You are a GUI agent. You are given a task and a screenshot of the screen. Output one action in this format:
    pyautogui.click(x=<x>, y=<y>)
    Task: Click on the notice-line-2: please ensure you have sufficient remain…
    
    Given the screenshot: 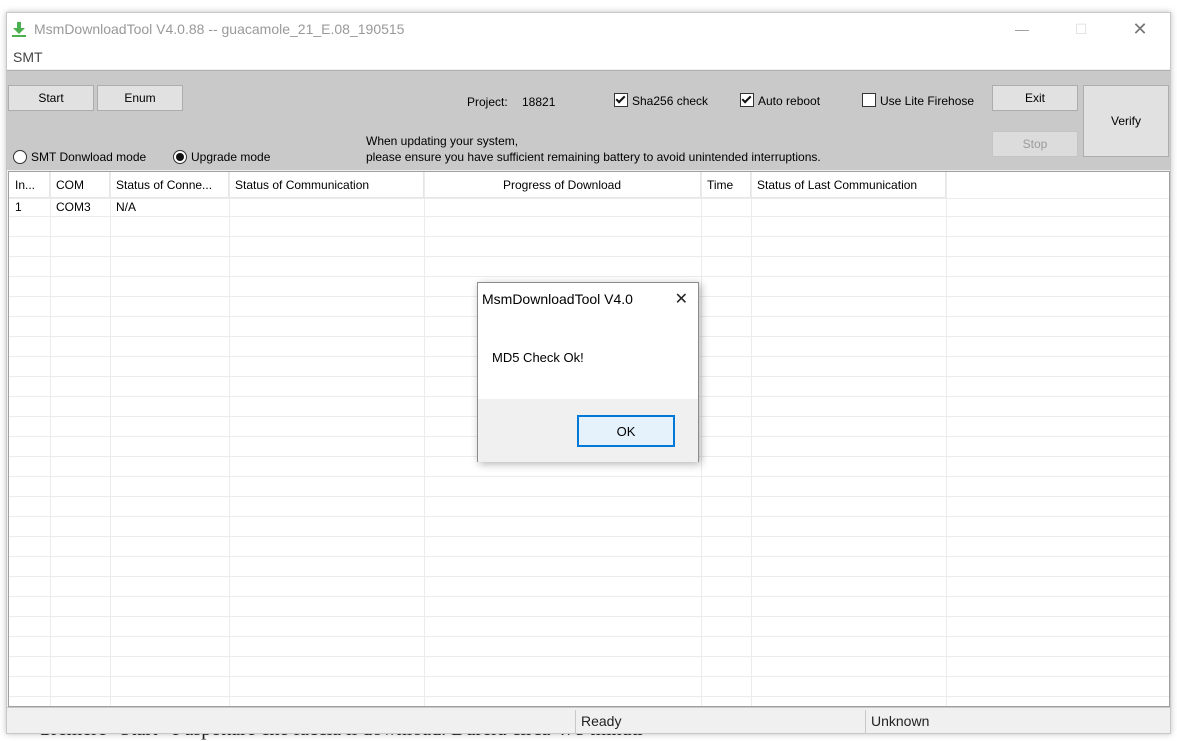 What is the action you would take?
    pyautogui.click(x=593, y=157)
    